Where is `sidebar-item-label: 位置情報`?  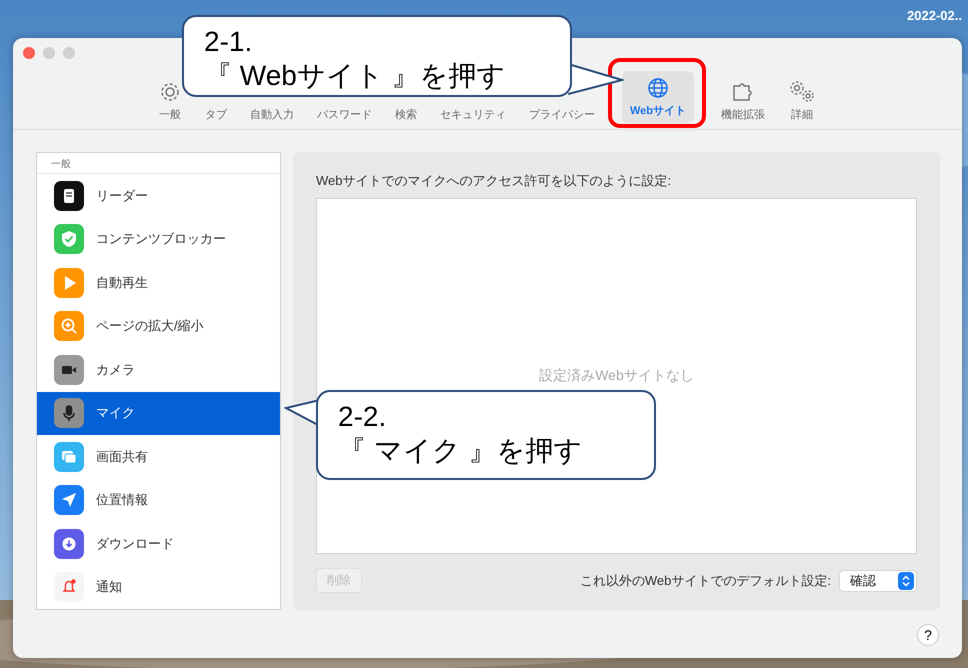
sidebar-item-label: 位置情報 is located at coordinates (122, 500).